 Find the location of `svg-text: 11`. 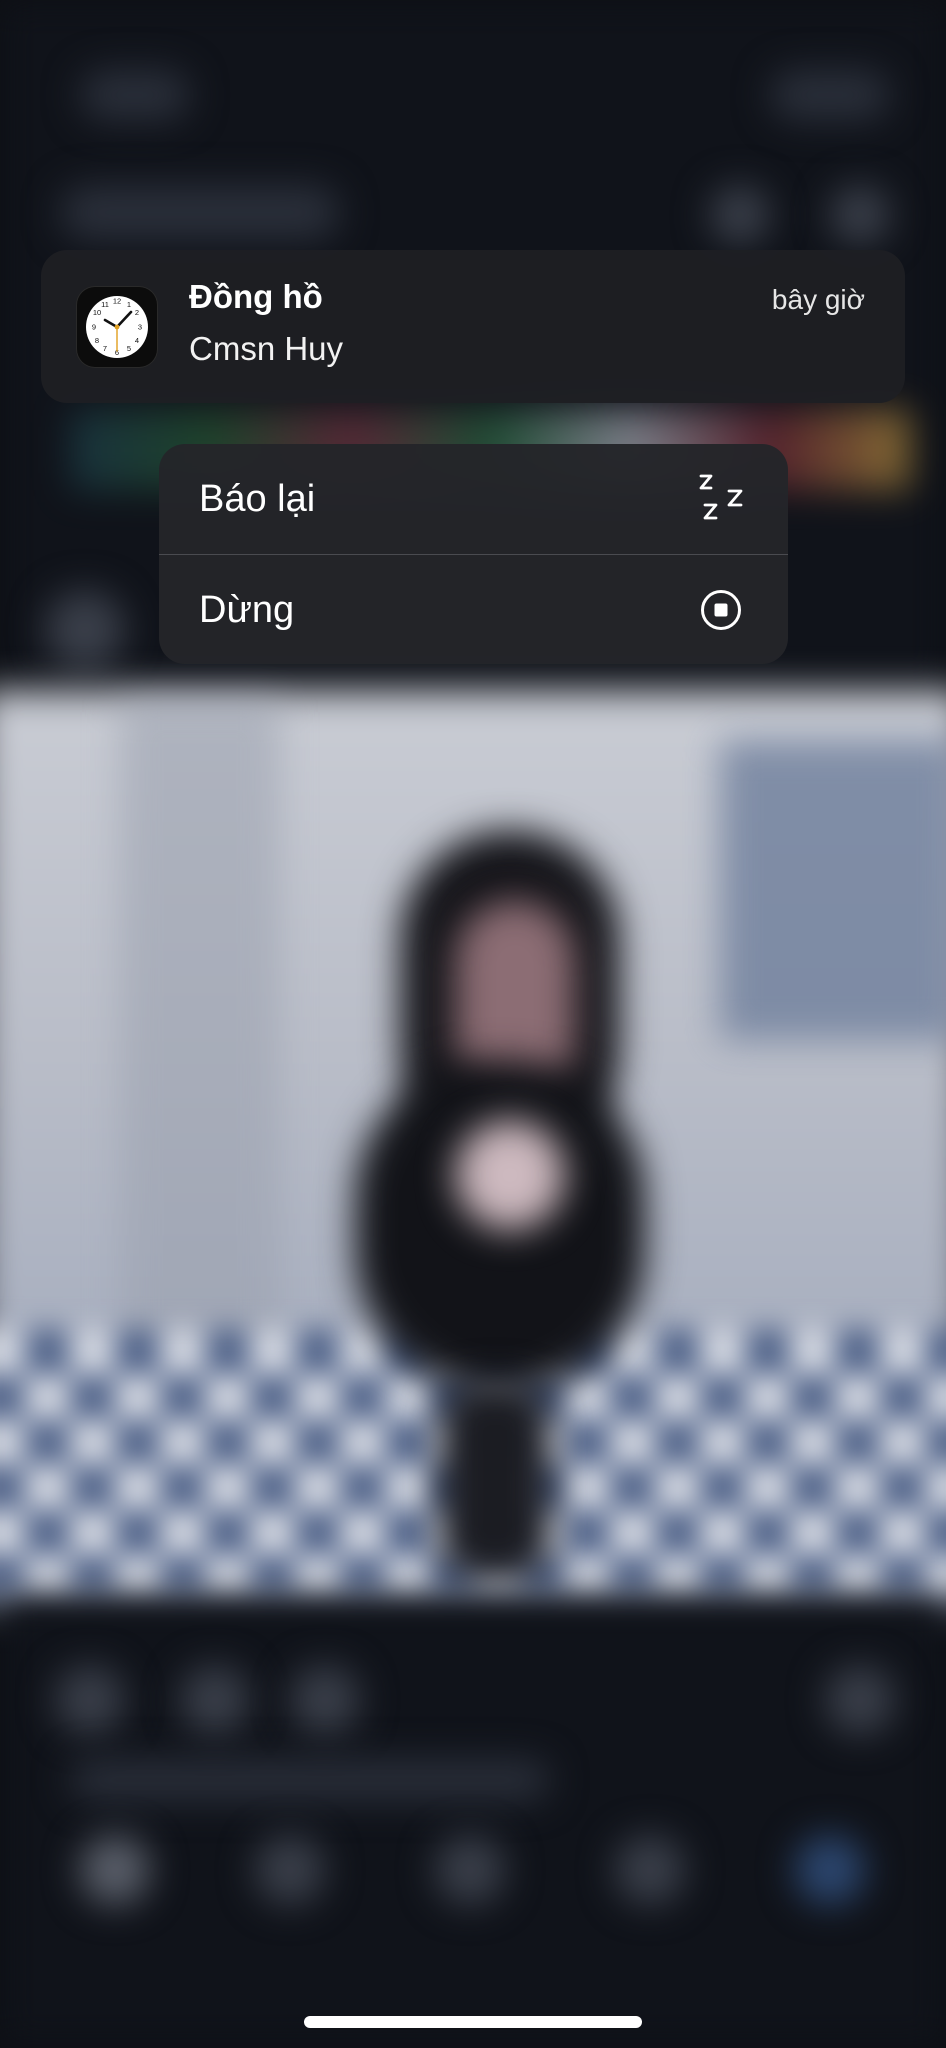

svg-text: 11 is located at coordinates (105, 304).